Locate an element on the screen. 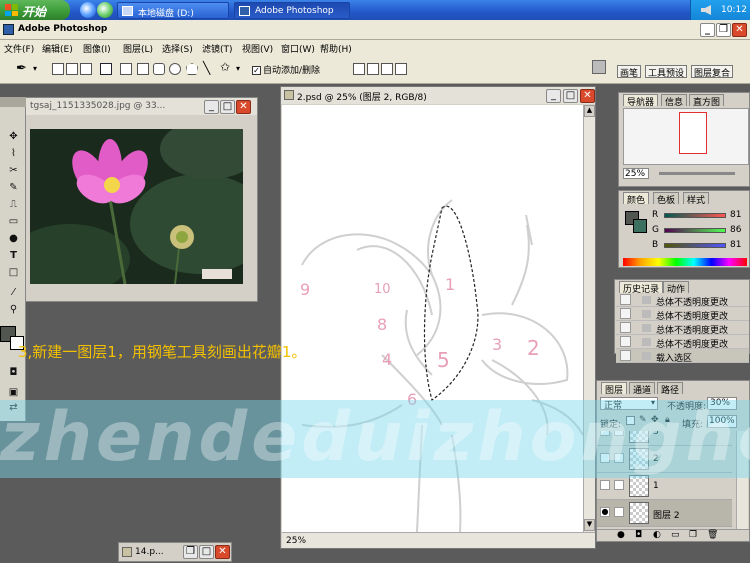  fill-pixels-icon is located at coordinates (86, 69).